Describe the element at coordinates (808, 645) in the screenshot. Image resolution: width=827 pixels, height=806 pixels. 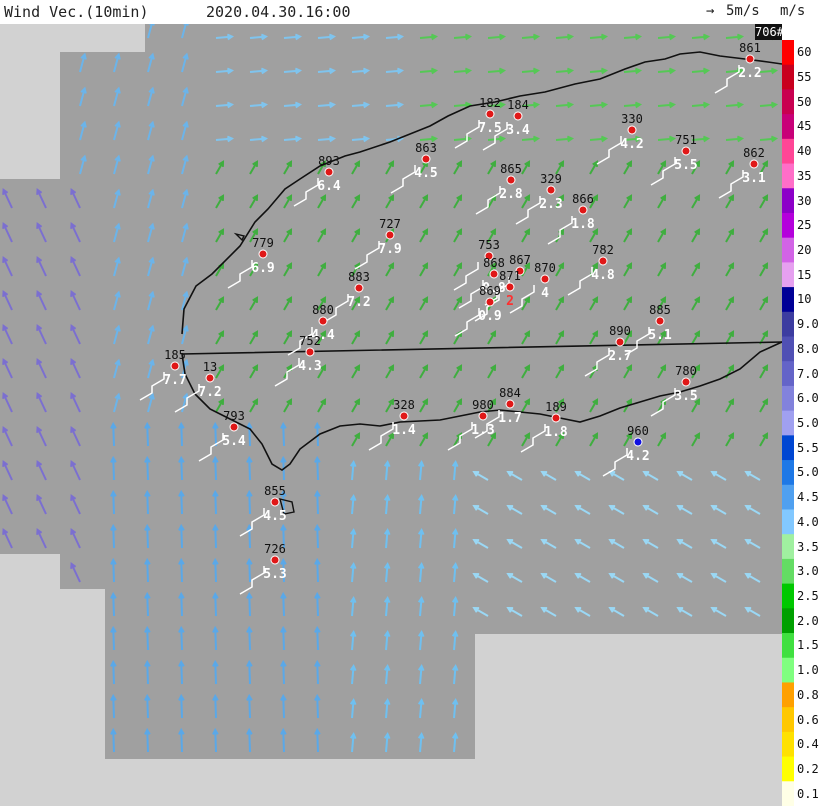
I see `legend-label: 1.5` at that location.